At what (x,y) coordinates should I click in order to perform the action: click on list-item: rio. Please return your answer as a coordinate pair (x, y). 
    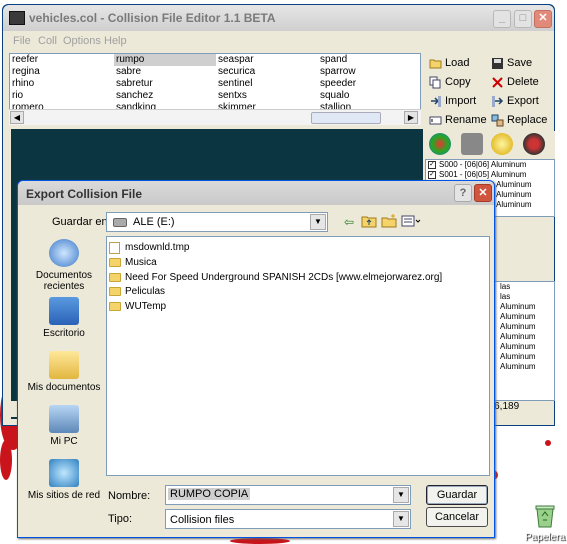
    Looking at the image, I should click on (61, 96).